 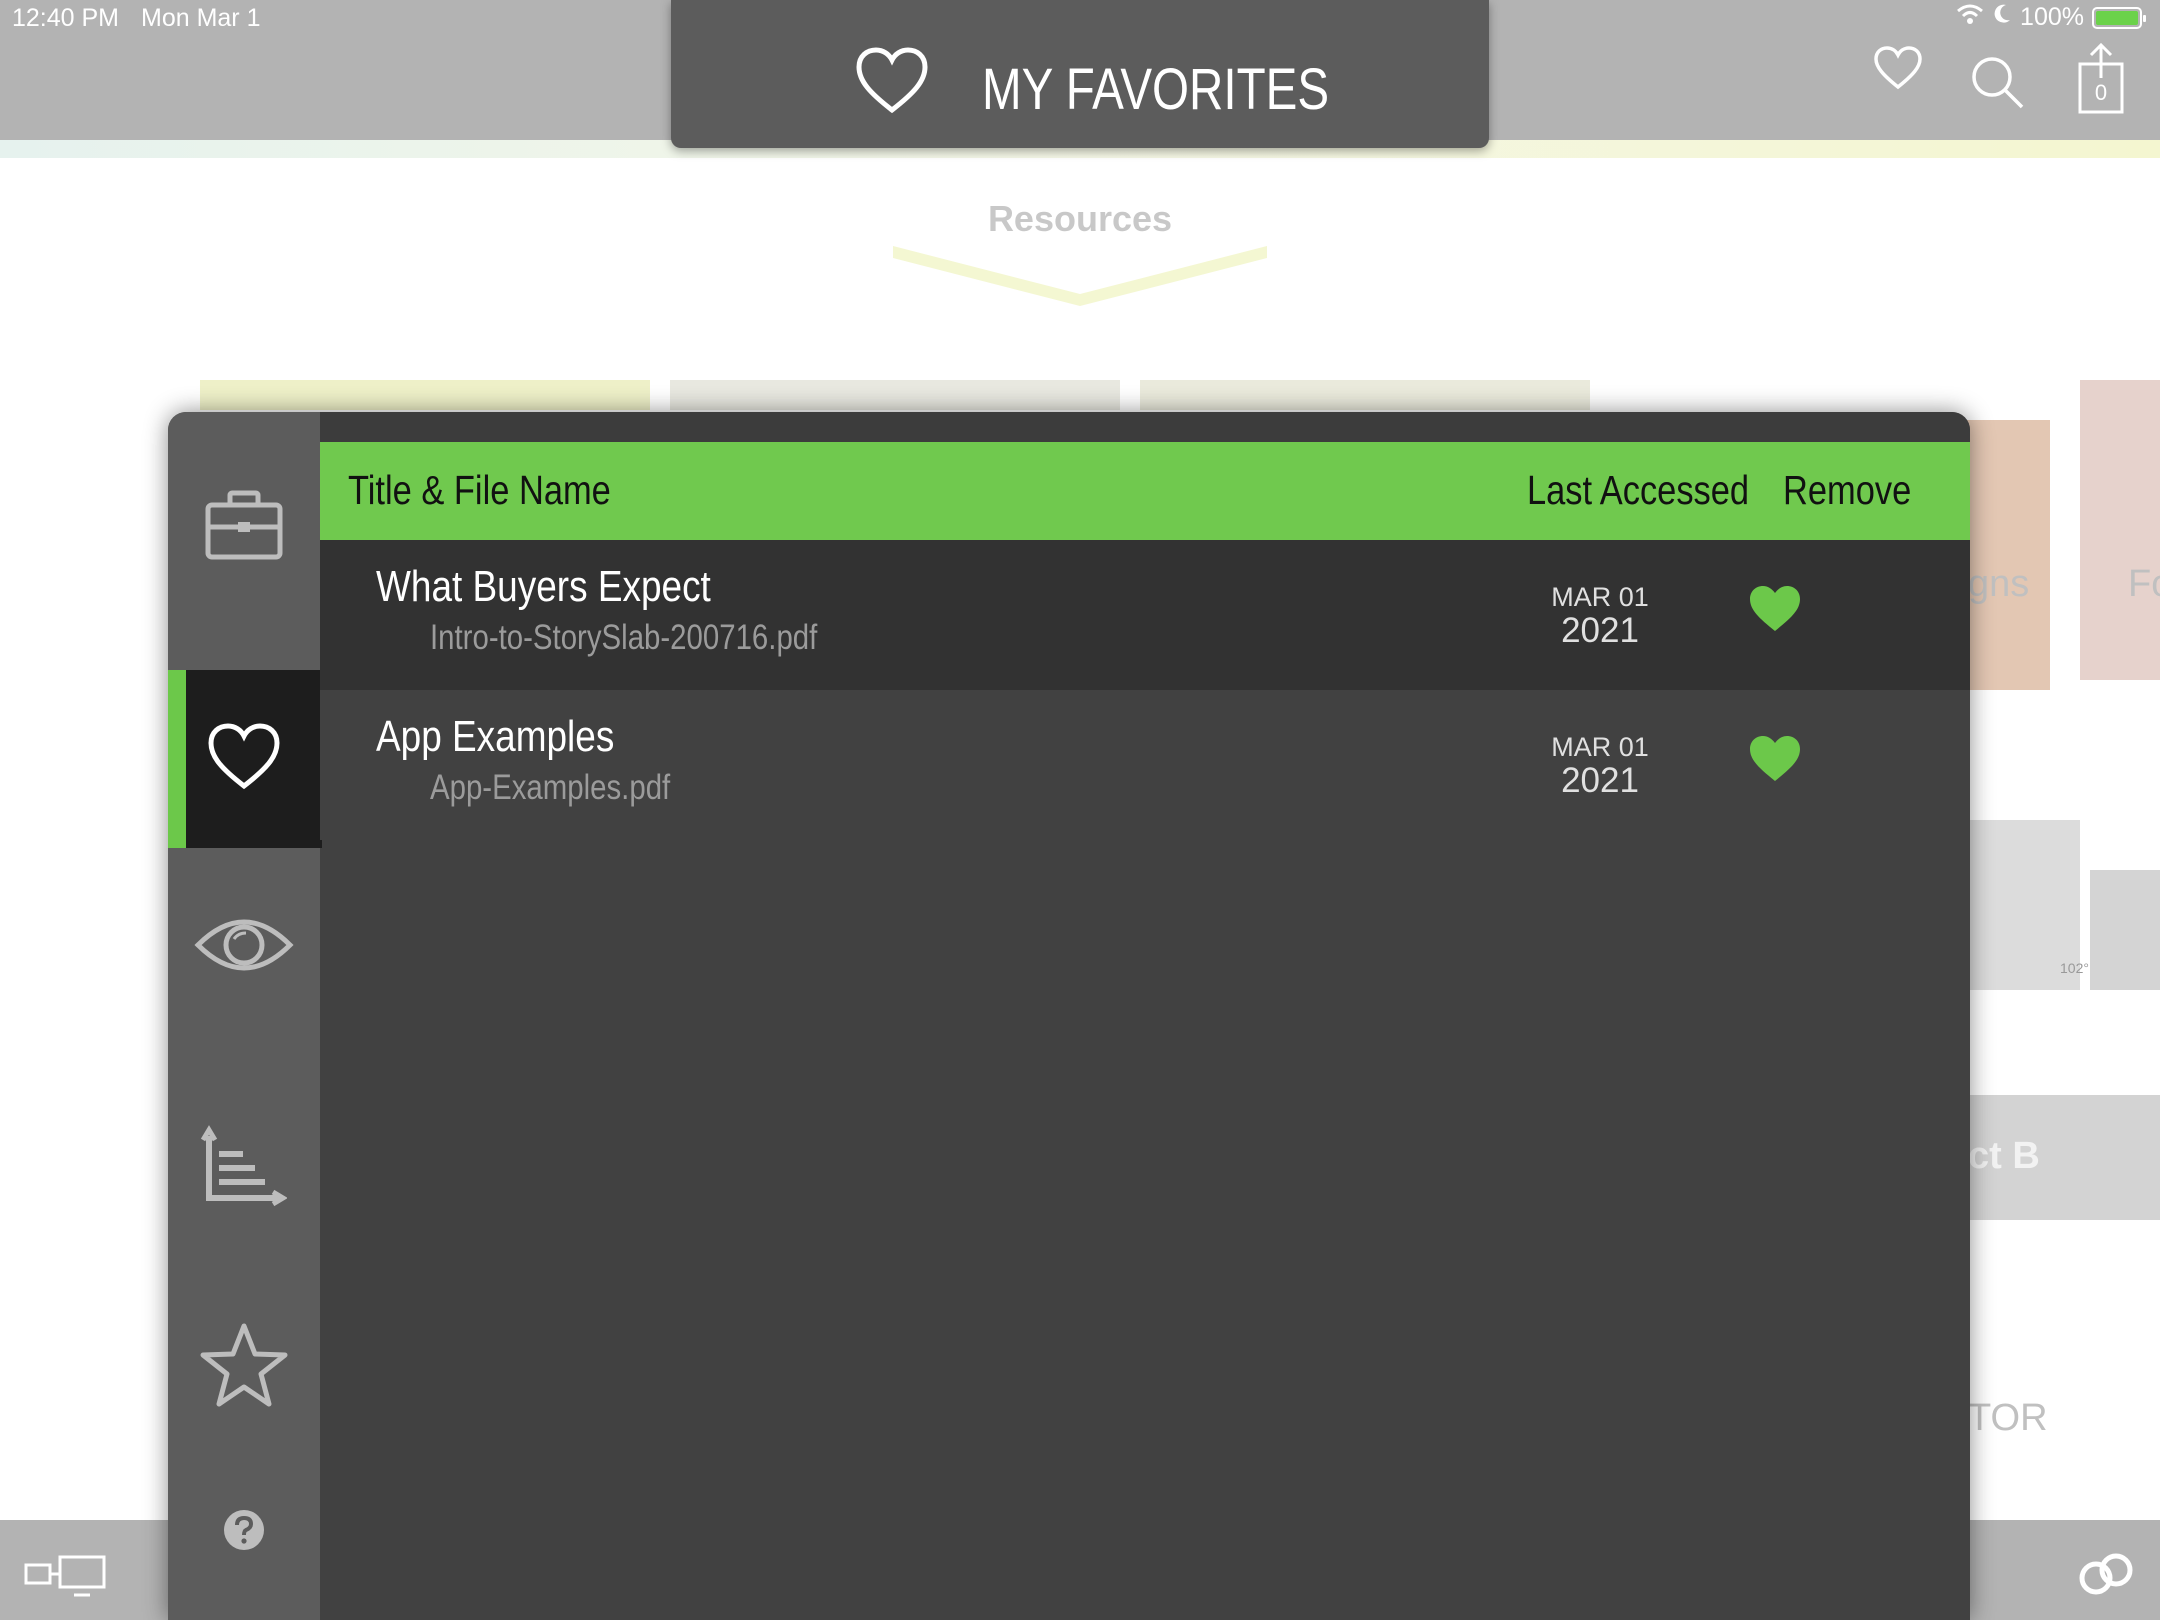 I want to click on row-filename: App-Examples.pdf, so click(x=550, y=787).